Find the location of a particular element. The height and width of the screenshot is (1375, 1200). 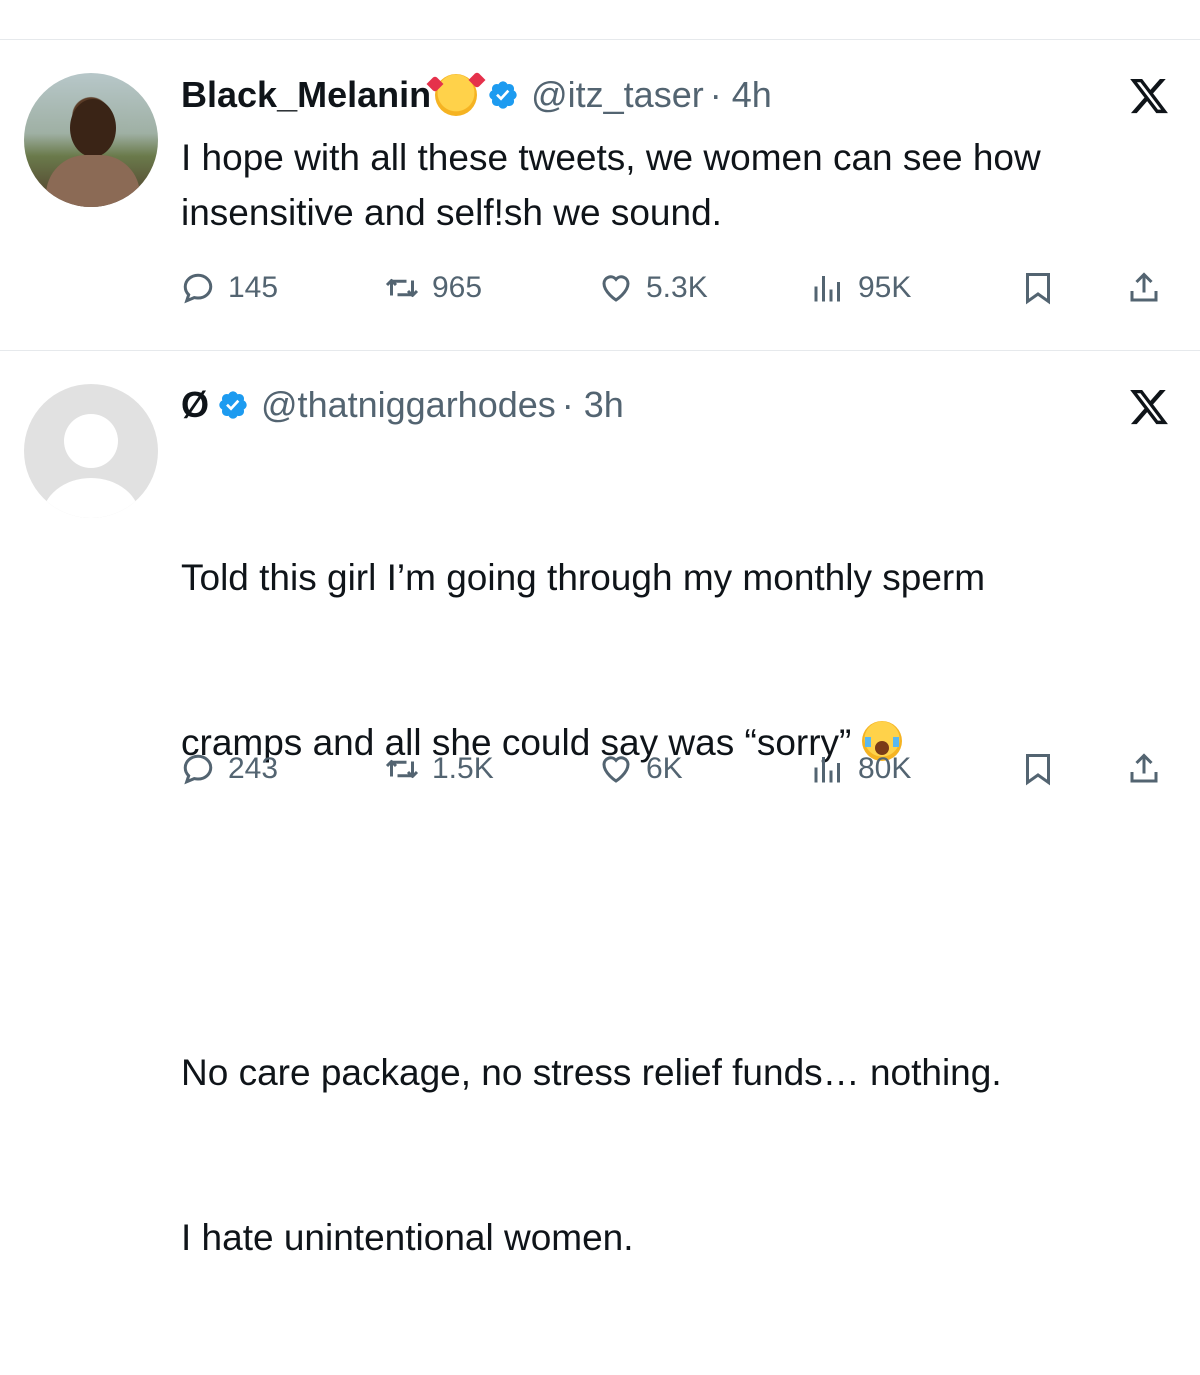

tweet-actions: 243 1.5K 6K 80K is located at coordinates (600, 769).